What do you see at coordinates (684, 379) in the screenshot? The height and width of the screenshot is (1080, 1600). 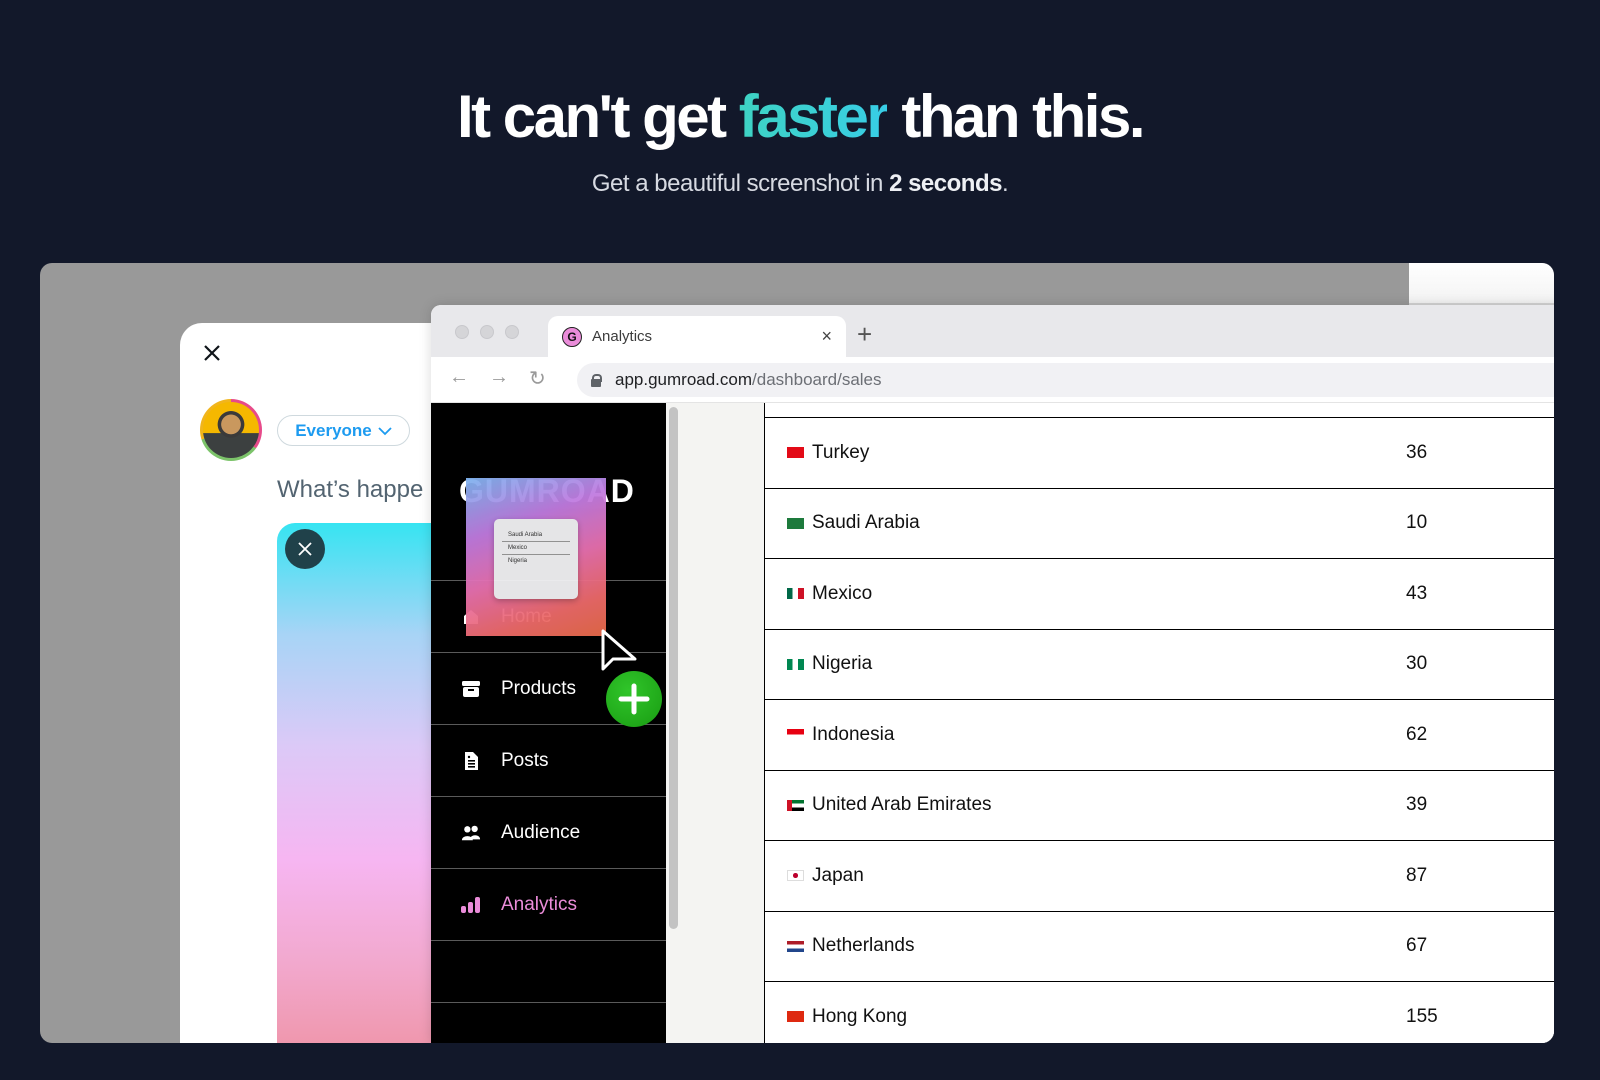 I see `url-host: app.gumroad.com` at bounding box center [684, 379].